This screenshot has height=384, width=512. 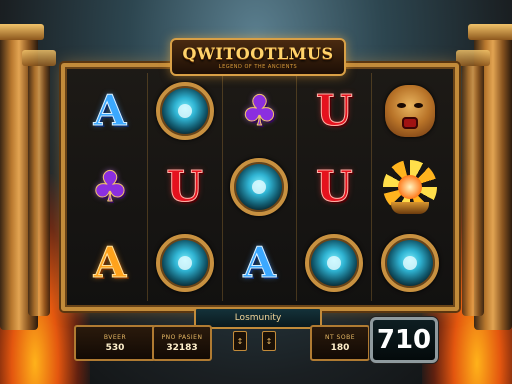 What do you see at coordinates (404, 340) in the screenshot?
I see `spin-button: 710` at bounding box center [404, 340].